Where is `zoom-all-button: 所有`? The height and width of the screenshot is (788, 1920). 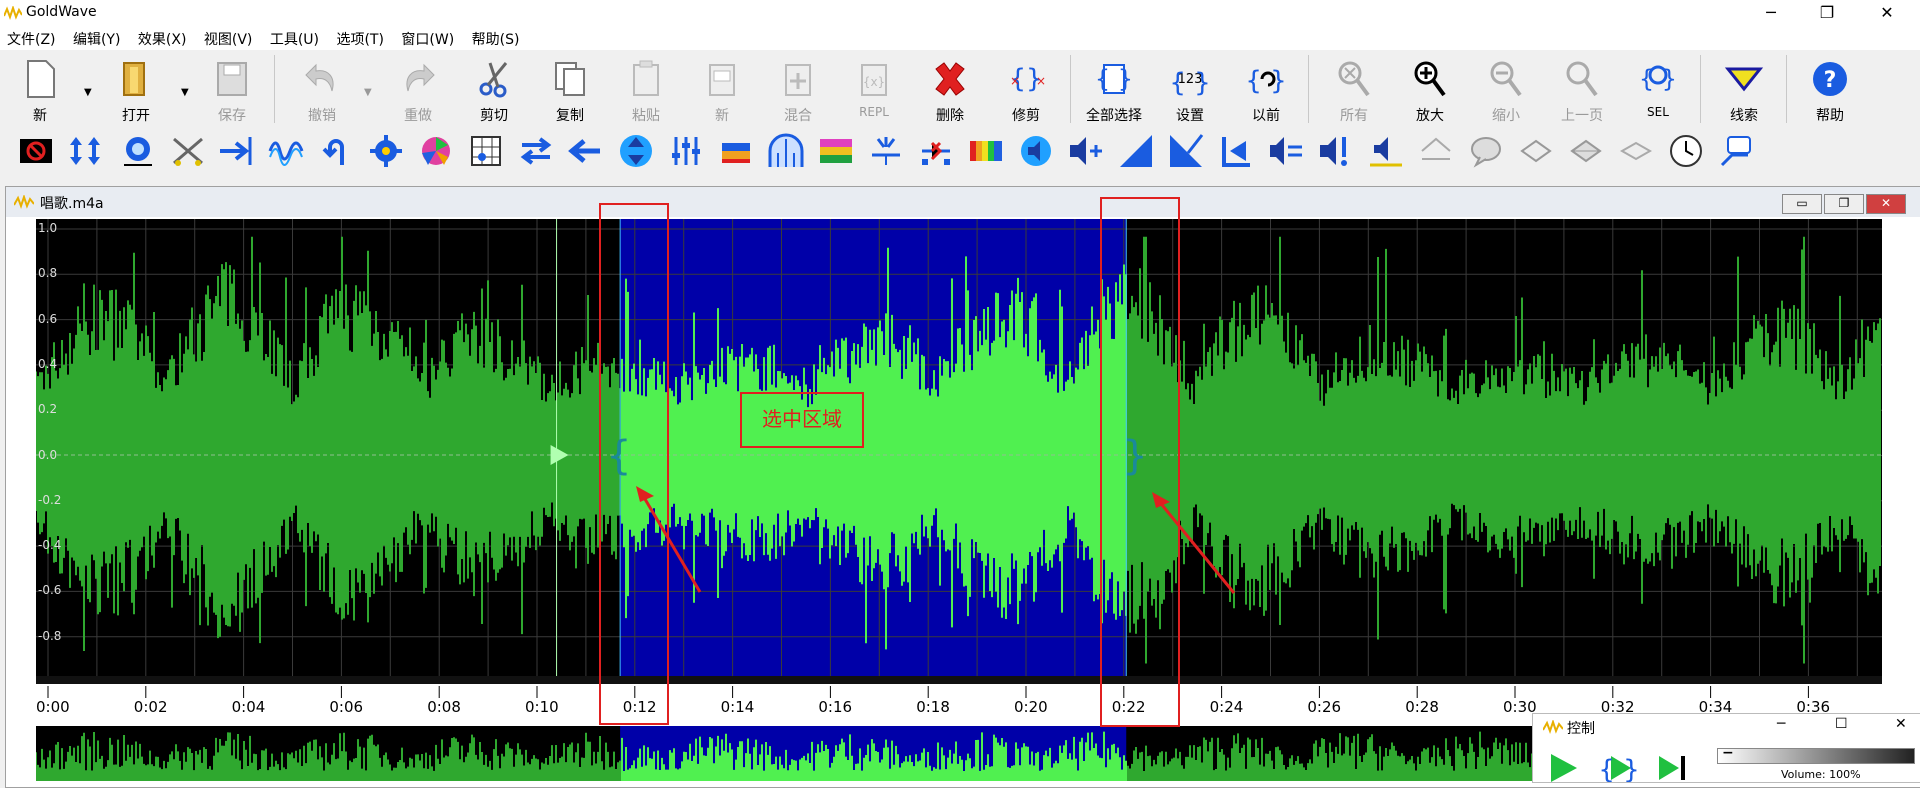 zoom-all-button: 所有 is located at coordinates (1354, 90).